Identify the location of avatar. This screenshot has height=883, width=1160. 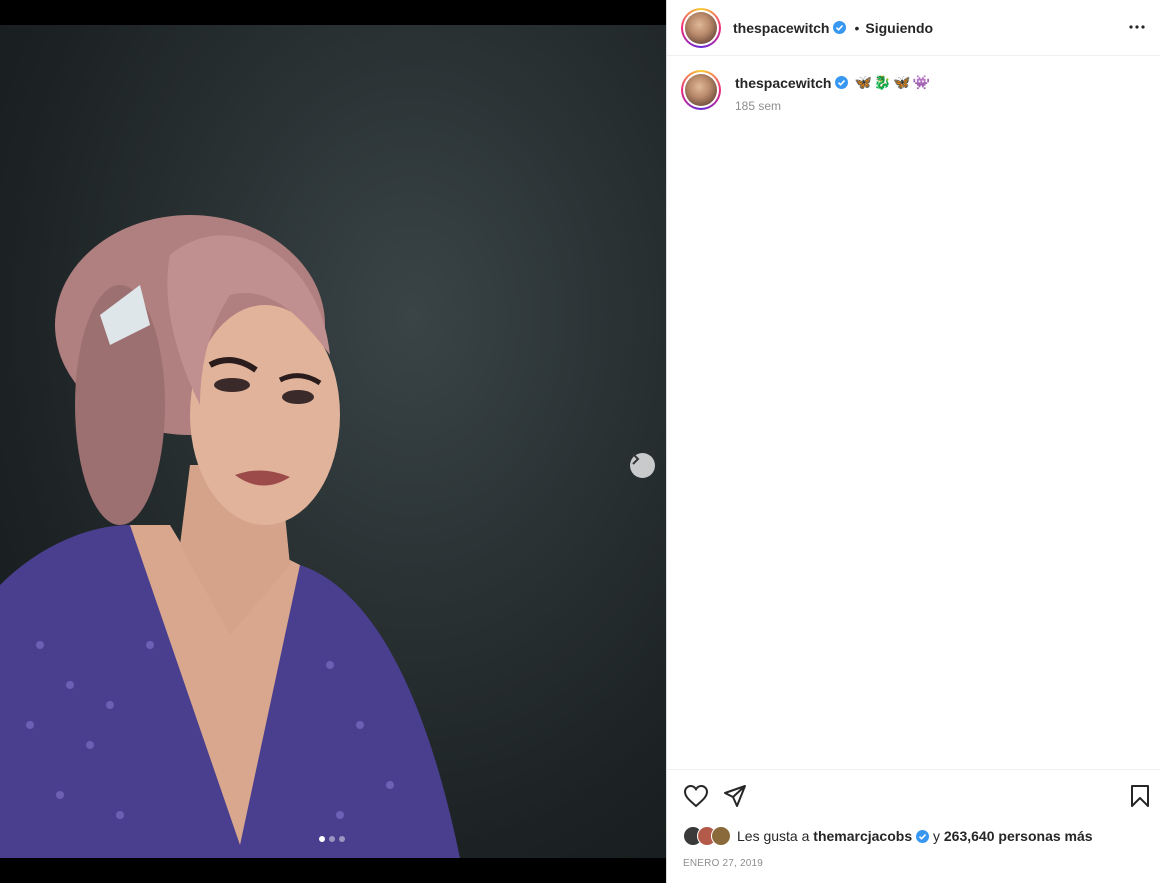
(701, 27).